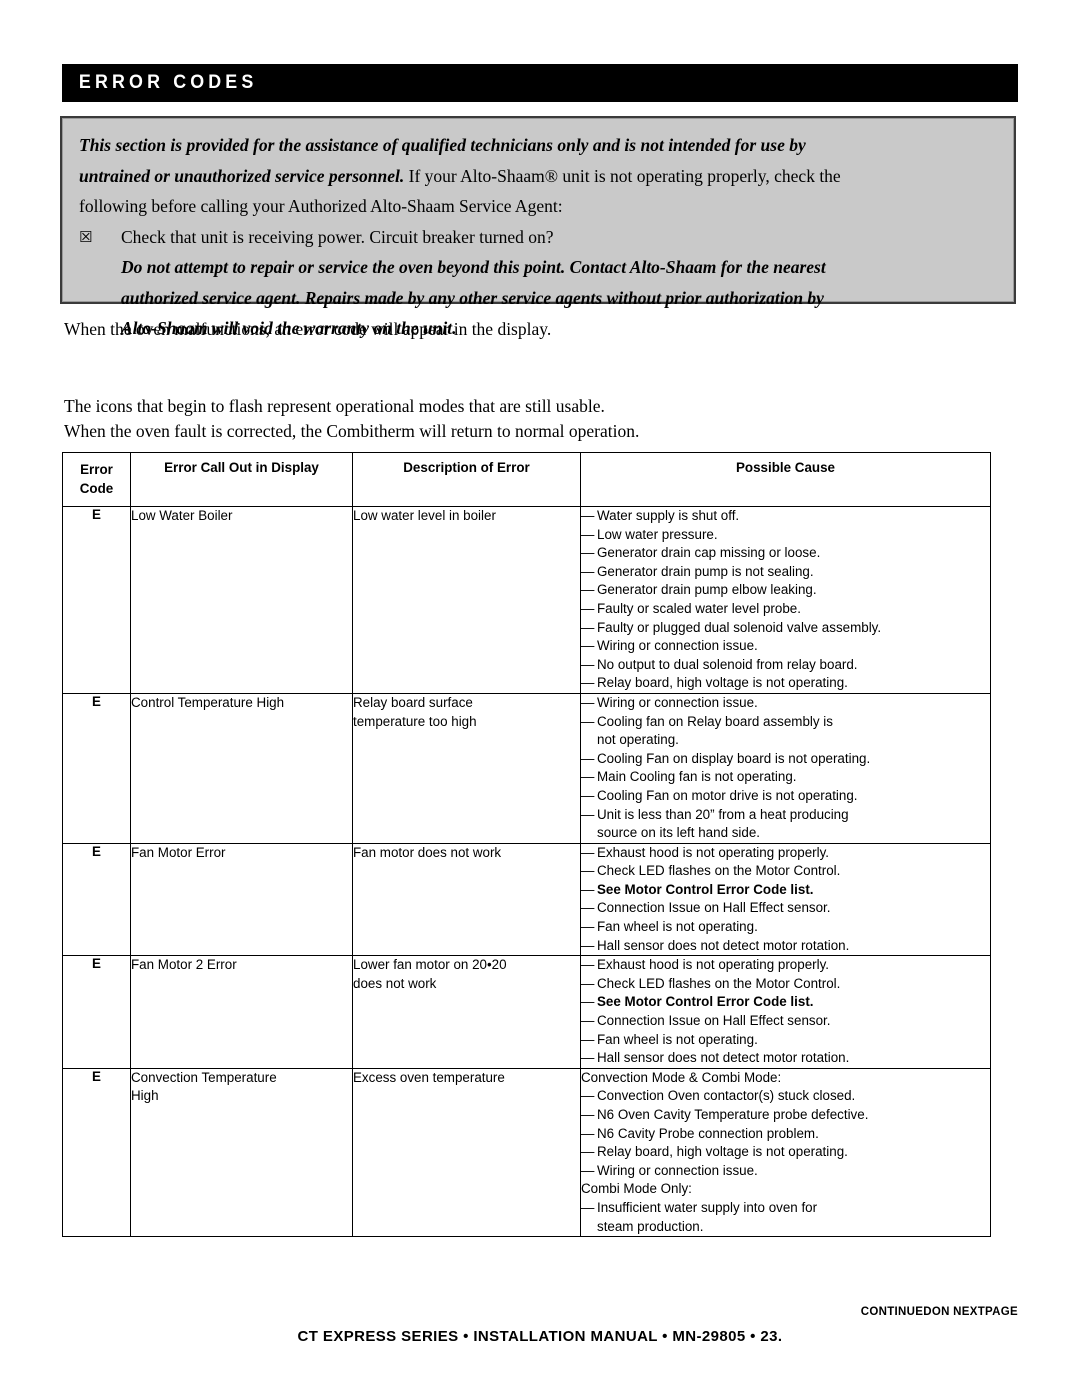  What do you see at coordinates (785, 1040) in the screenshot?
I see `cause-list-item: — Fan wheel is not operating.` at bounding box center [785, 1040].